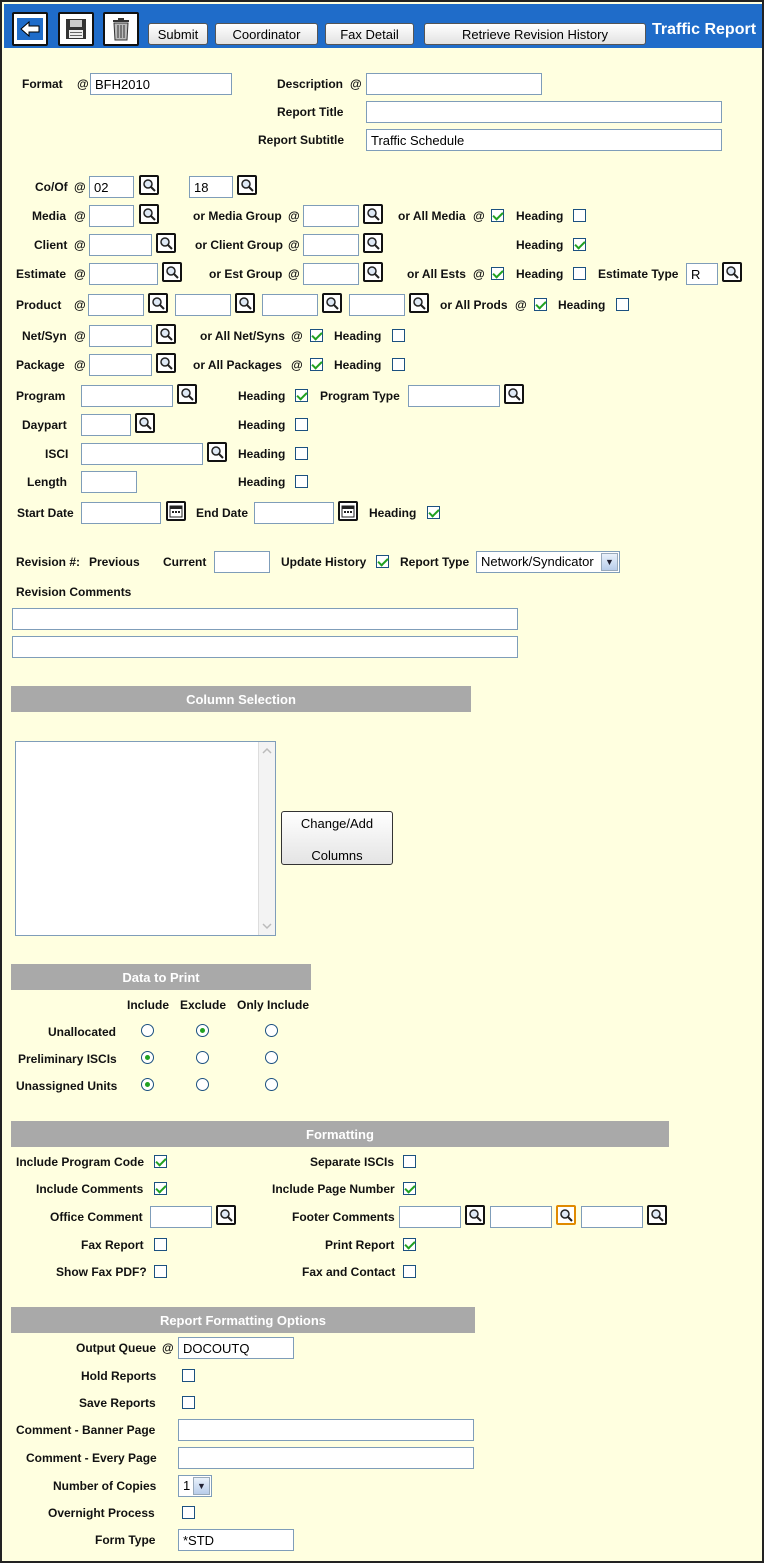 The image size is (764, 1563). Describe the element at coordinates (267, 751) in the screenshot. I see `scroll-up-icon` at that location.